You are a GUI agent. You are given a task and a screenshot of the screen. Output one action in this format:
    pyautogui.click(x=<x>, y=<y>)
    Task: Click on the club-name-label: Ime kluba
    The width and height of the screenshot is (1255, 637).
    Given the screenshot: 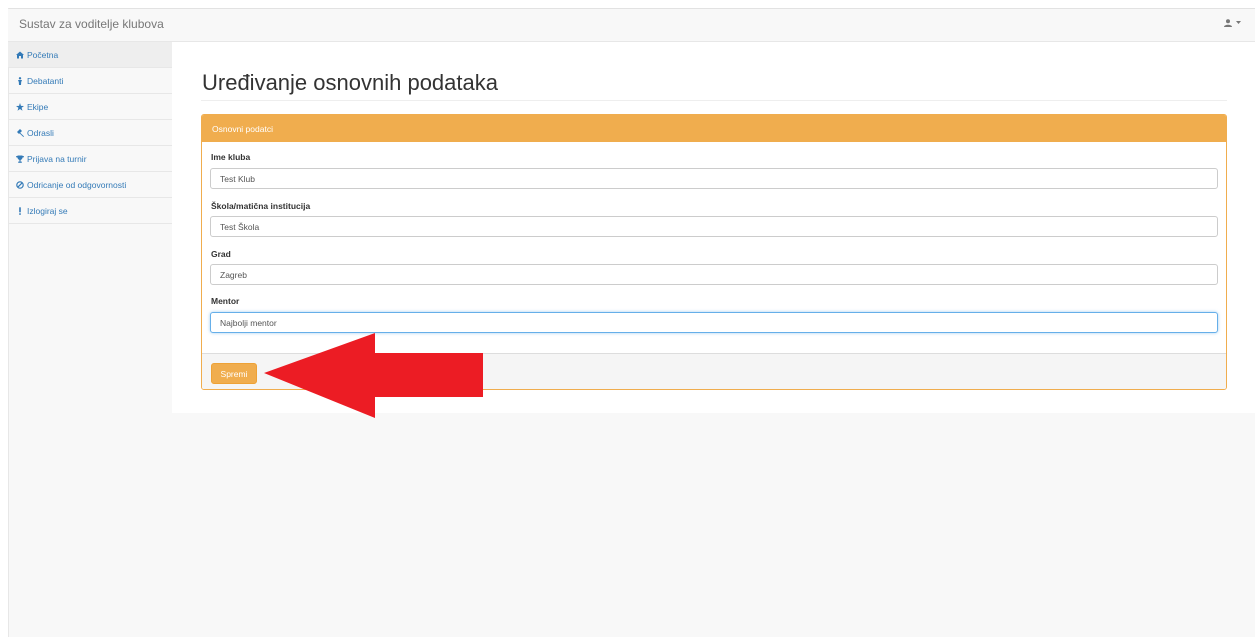 What is the action you would take?
    pyautogui.click(x=231, y=157)
    